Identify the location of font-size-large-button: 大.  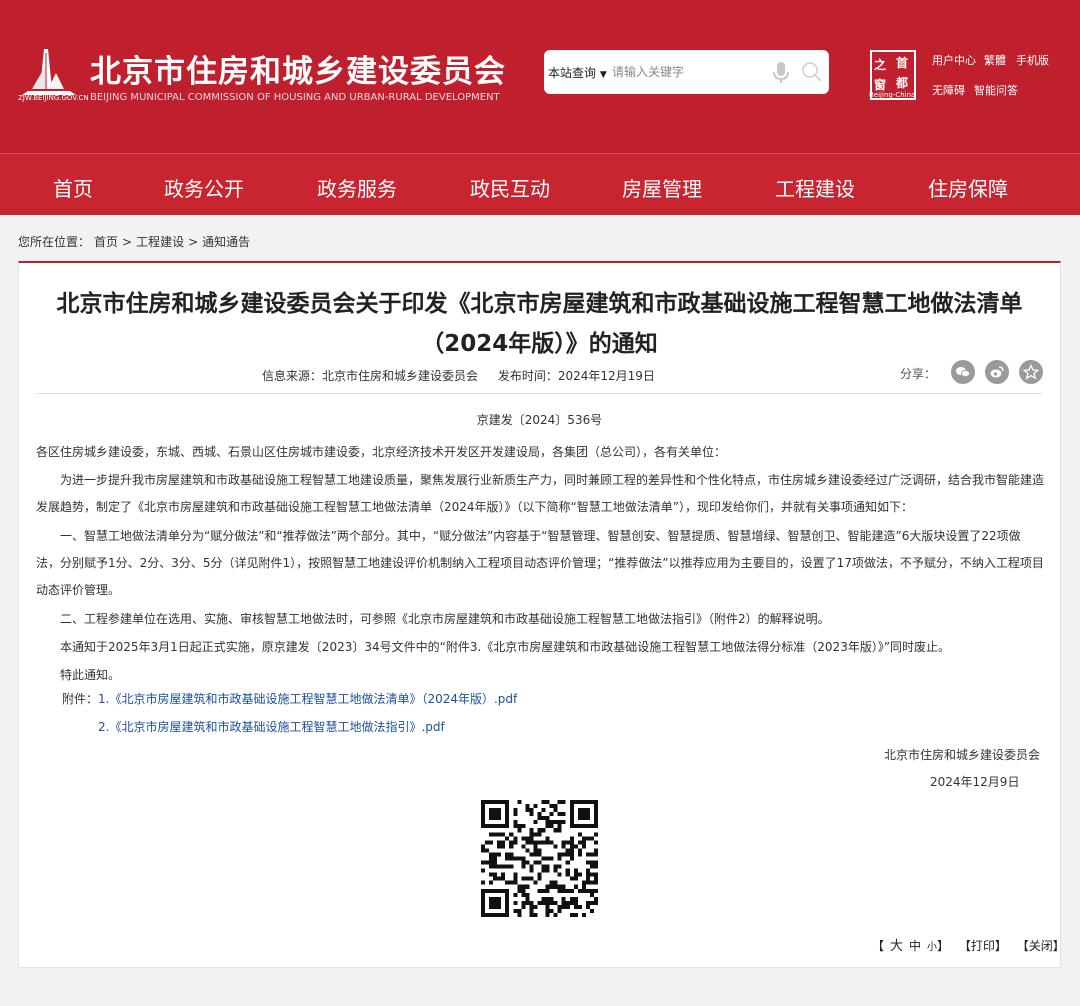
(896, 946).